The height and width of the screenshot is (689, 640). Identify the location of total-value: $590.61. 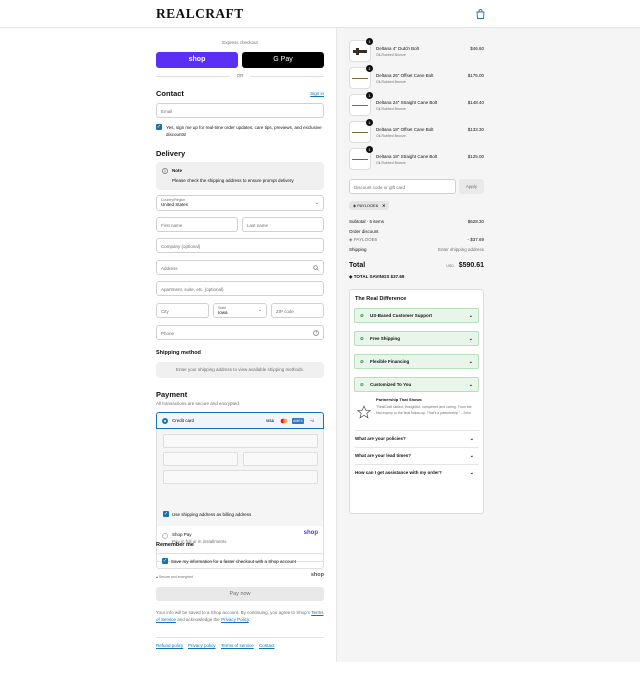
(471, 265).